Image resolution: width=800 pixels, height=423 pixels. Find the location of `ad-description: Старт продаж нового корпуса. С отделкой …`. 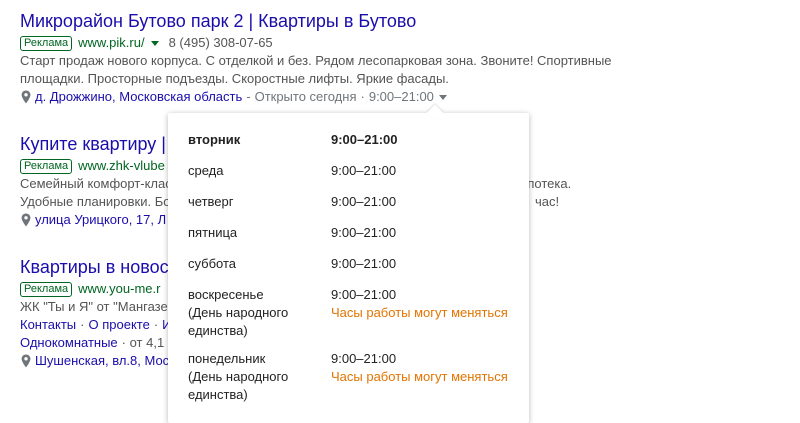

ad-description: Старт продаж нового корпуса. С отделкой … is located at coordinates (316, 69).